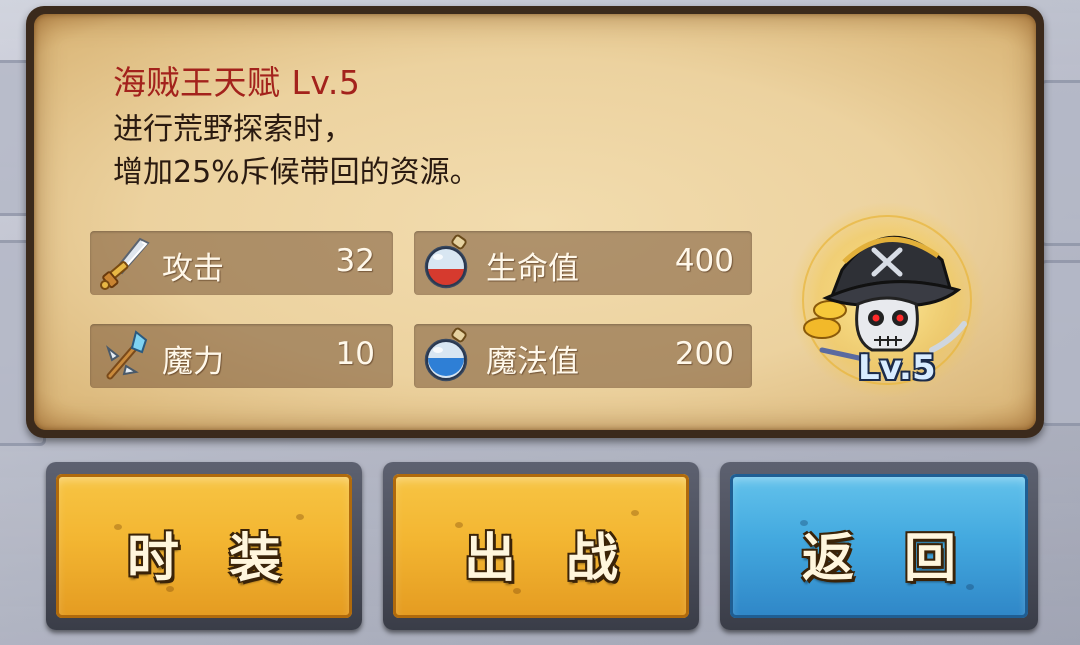 This screenshot has width=1080, height=645. Describe the element at coordinates (449, 356) in the screenshot. I see `blue-potion-icon` at that location.